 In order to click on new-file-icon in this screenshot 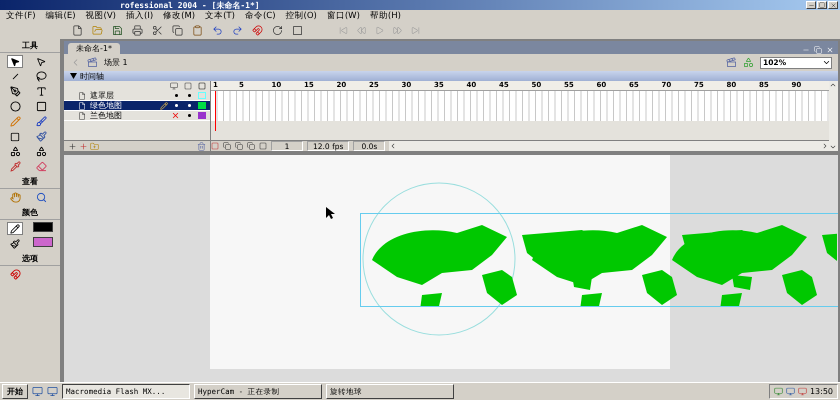, I will do `click(77, 30)`.